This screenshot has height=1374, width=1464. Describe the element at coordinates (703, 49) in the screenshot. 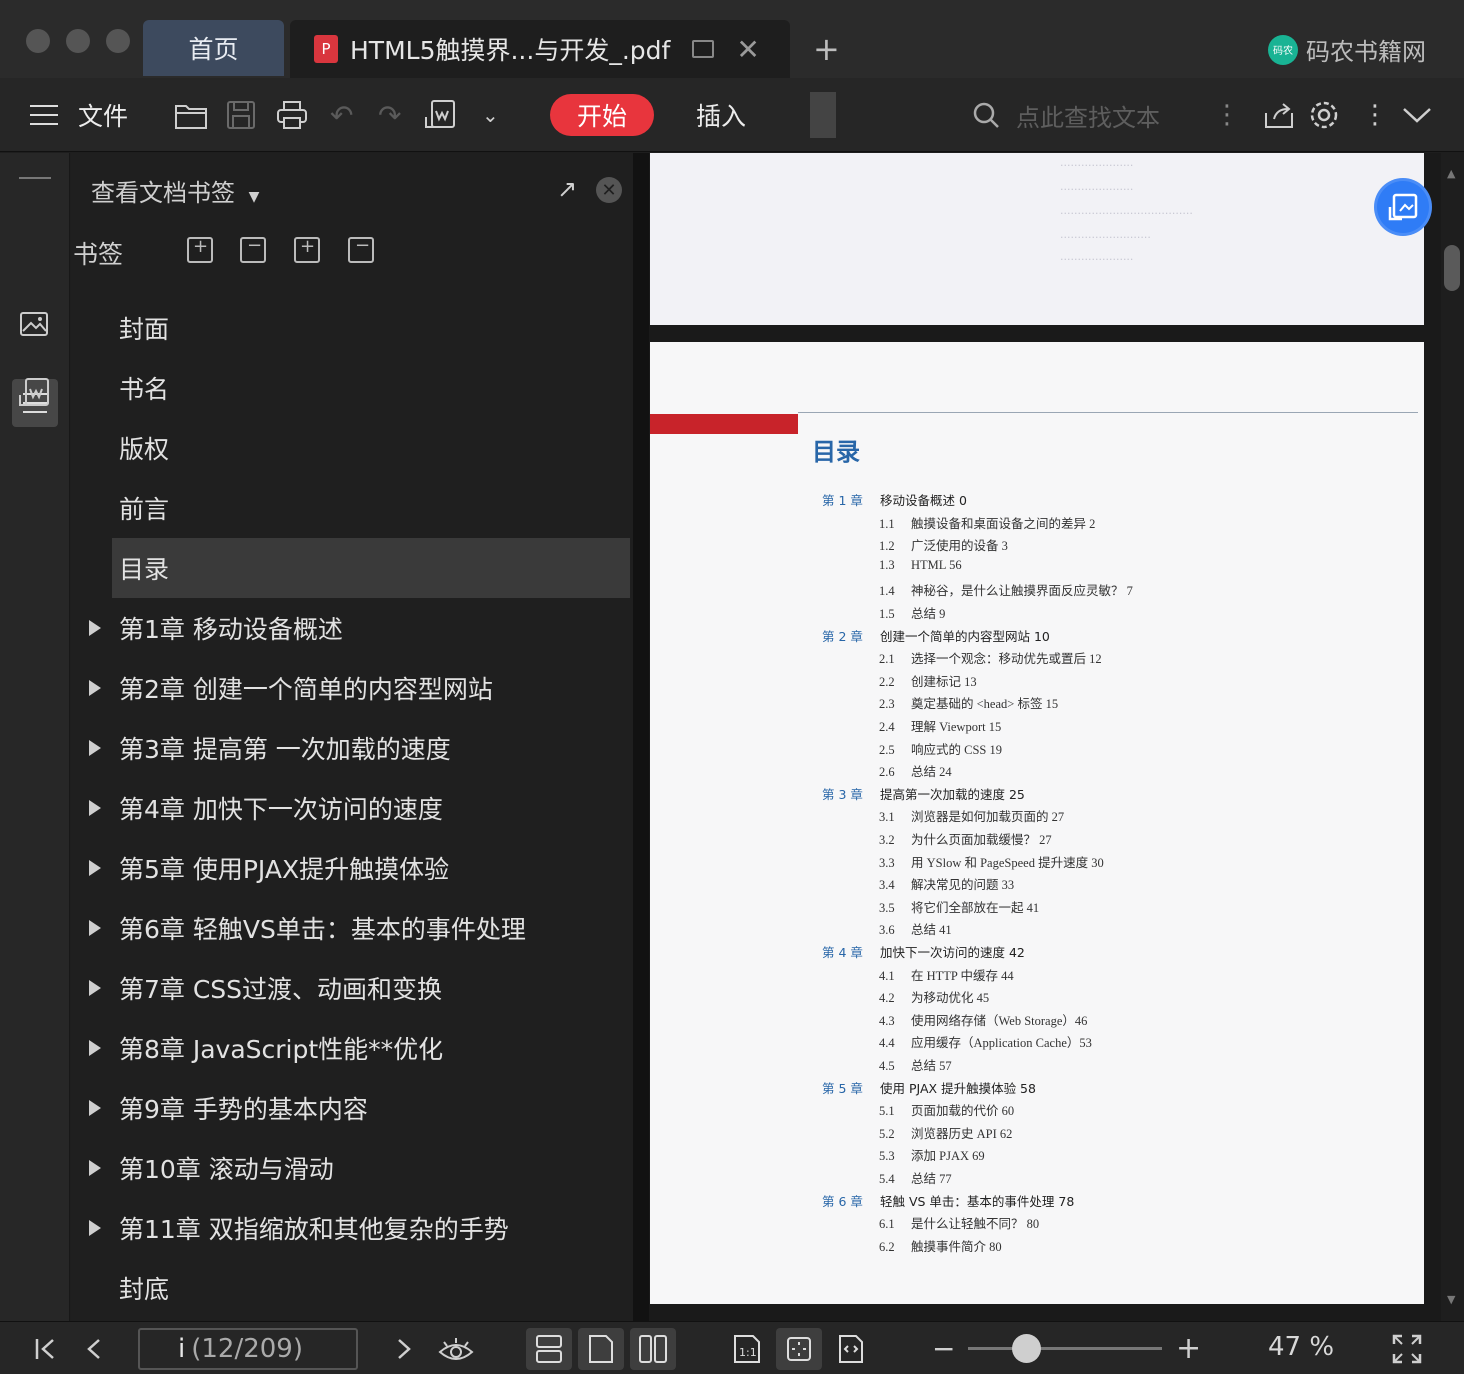

I see `monitor-icon` at that location.